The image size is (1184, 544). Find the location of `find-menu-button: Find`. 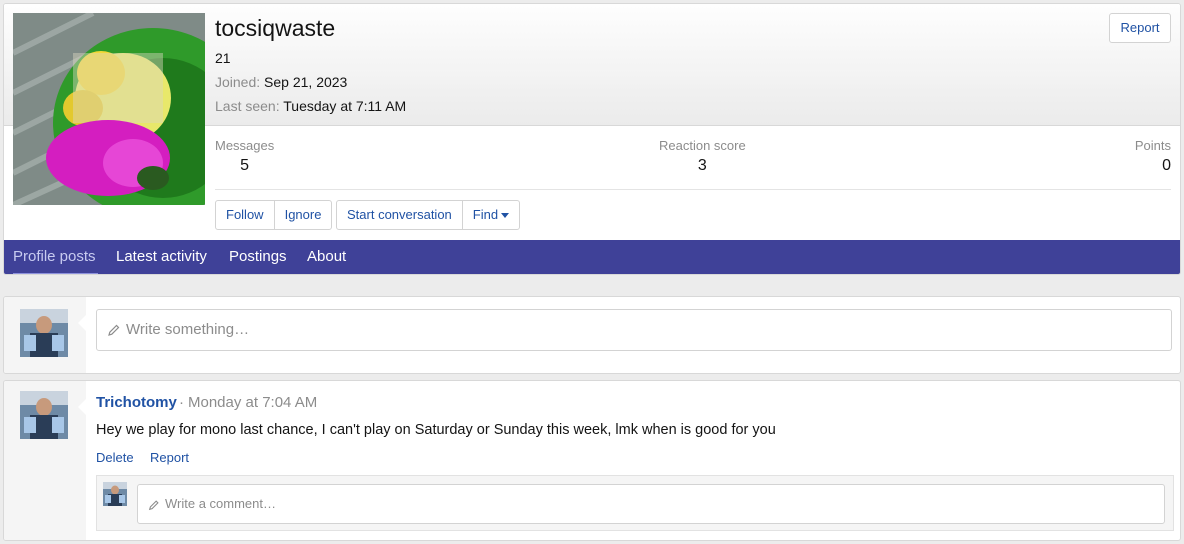

find-menu-button: Find is located at coordinates (491, 215).